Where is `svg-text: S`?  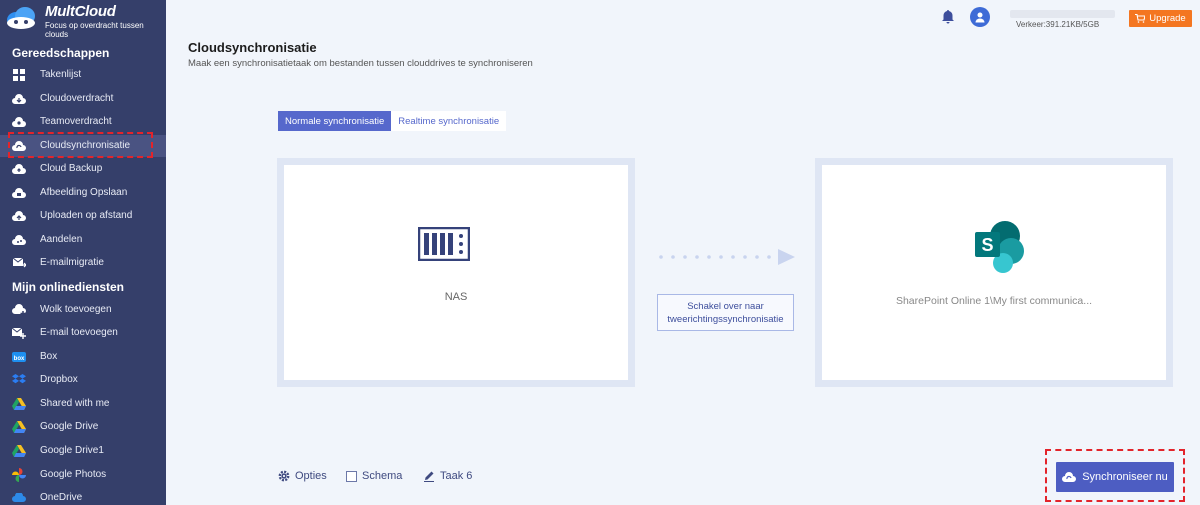 svg-text: S is located at coordinates (987, 245).